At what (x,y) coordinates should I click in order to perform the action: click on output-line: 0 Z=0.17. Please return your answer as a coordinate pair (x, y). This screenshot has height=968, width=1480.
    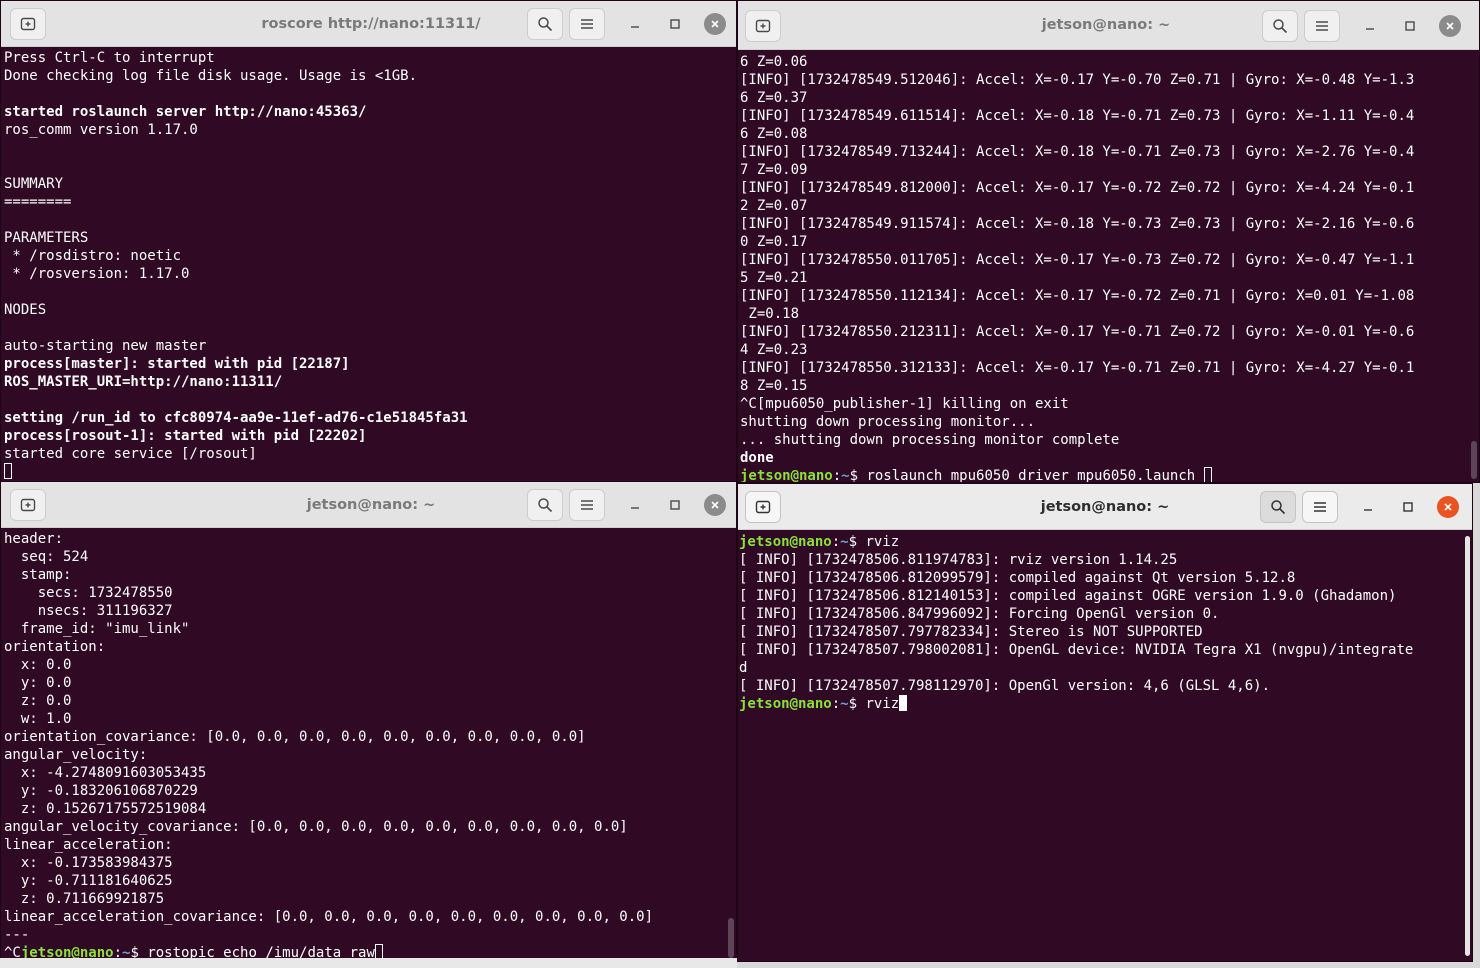
    Looking at the image, I should click on (774, 242).